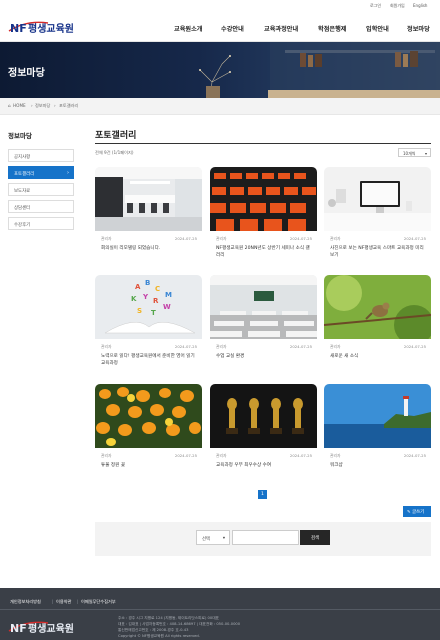  I want to click on card-title: 교육과정 우부 최우수상 수여, so click(264, 465).